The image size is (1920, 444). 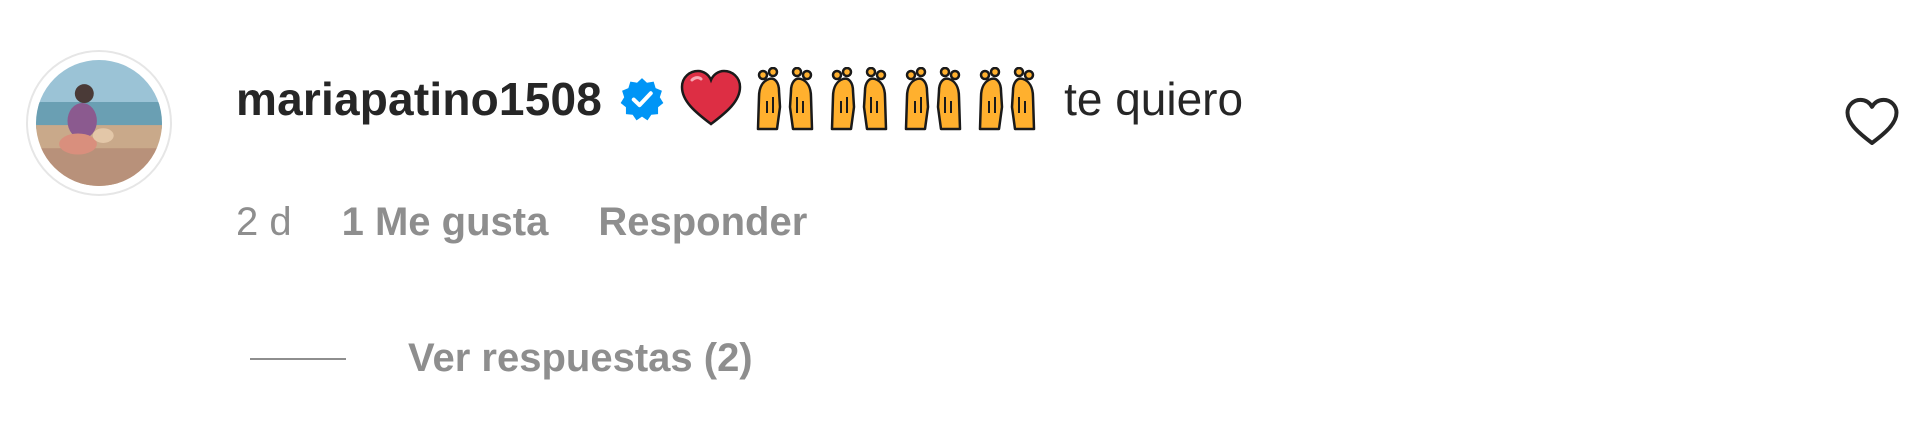 What do you see at coordinates (580, 358) in the screenshot?
I see `view-replies-label: Ver respuestas (2)` at bounding box center [580, 358].